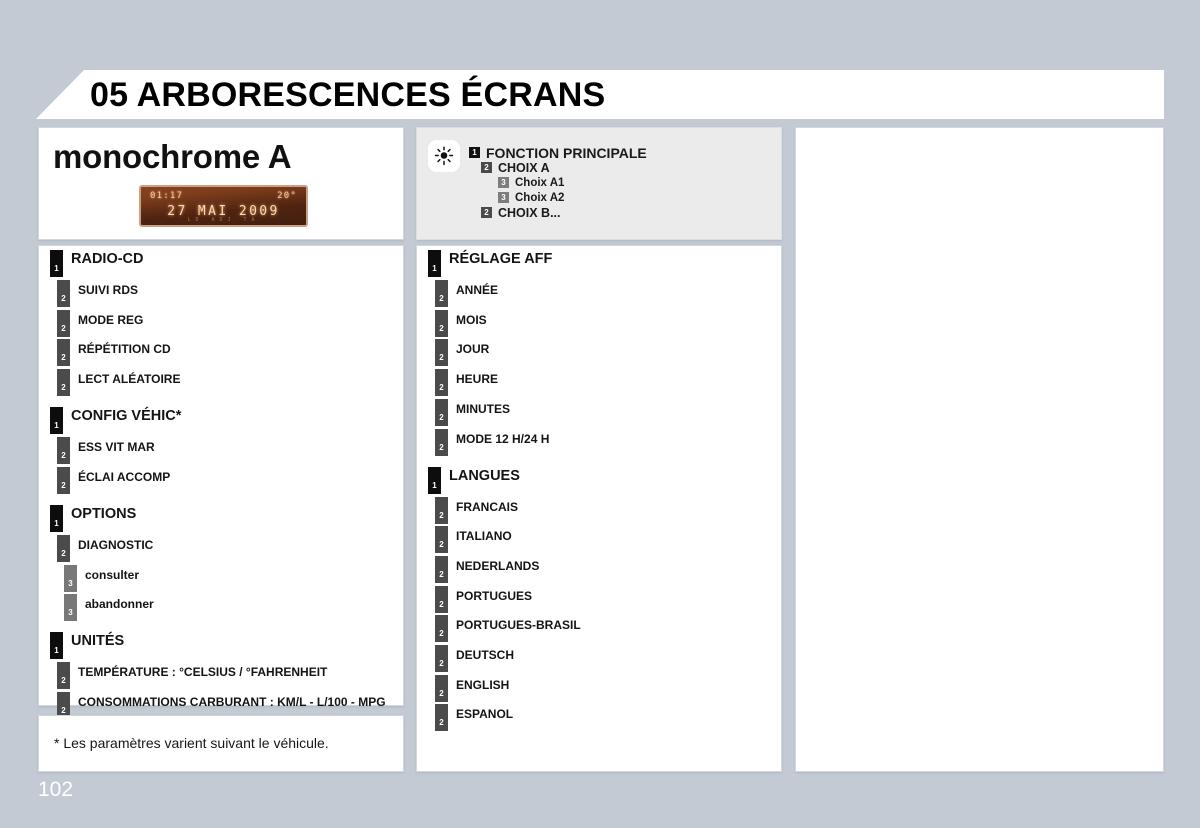 The width and height of the screenshot is (1200, 828). I want to click on legend-row-label: CHOIX A, so click(524, 167).